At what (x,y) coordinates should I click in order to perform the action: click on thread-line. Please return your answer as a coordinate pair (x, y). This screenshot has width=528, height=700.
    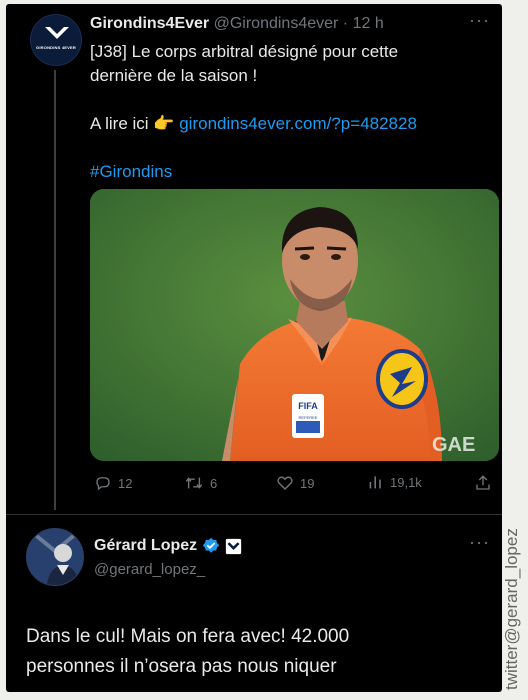
    Looking at the image, I should click on (55, 290).